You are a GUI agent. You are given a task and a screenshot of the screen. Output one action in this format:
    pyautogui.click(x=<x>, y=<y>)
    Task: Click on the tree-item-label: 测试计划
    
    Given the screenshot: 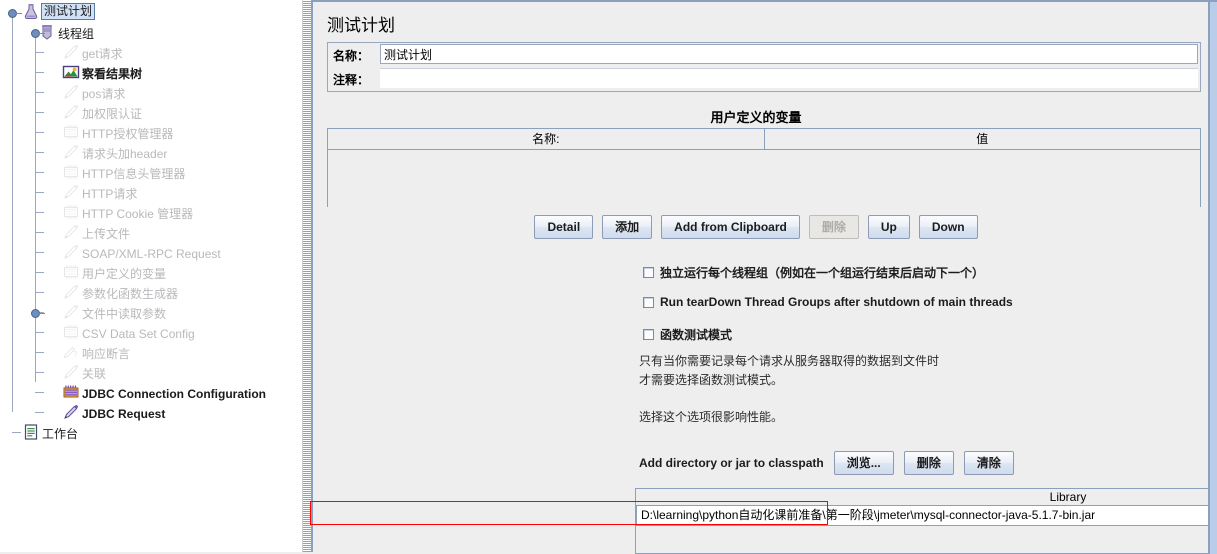 What is the action you would take?
    pyautogui.click(x=68, y=11)
    